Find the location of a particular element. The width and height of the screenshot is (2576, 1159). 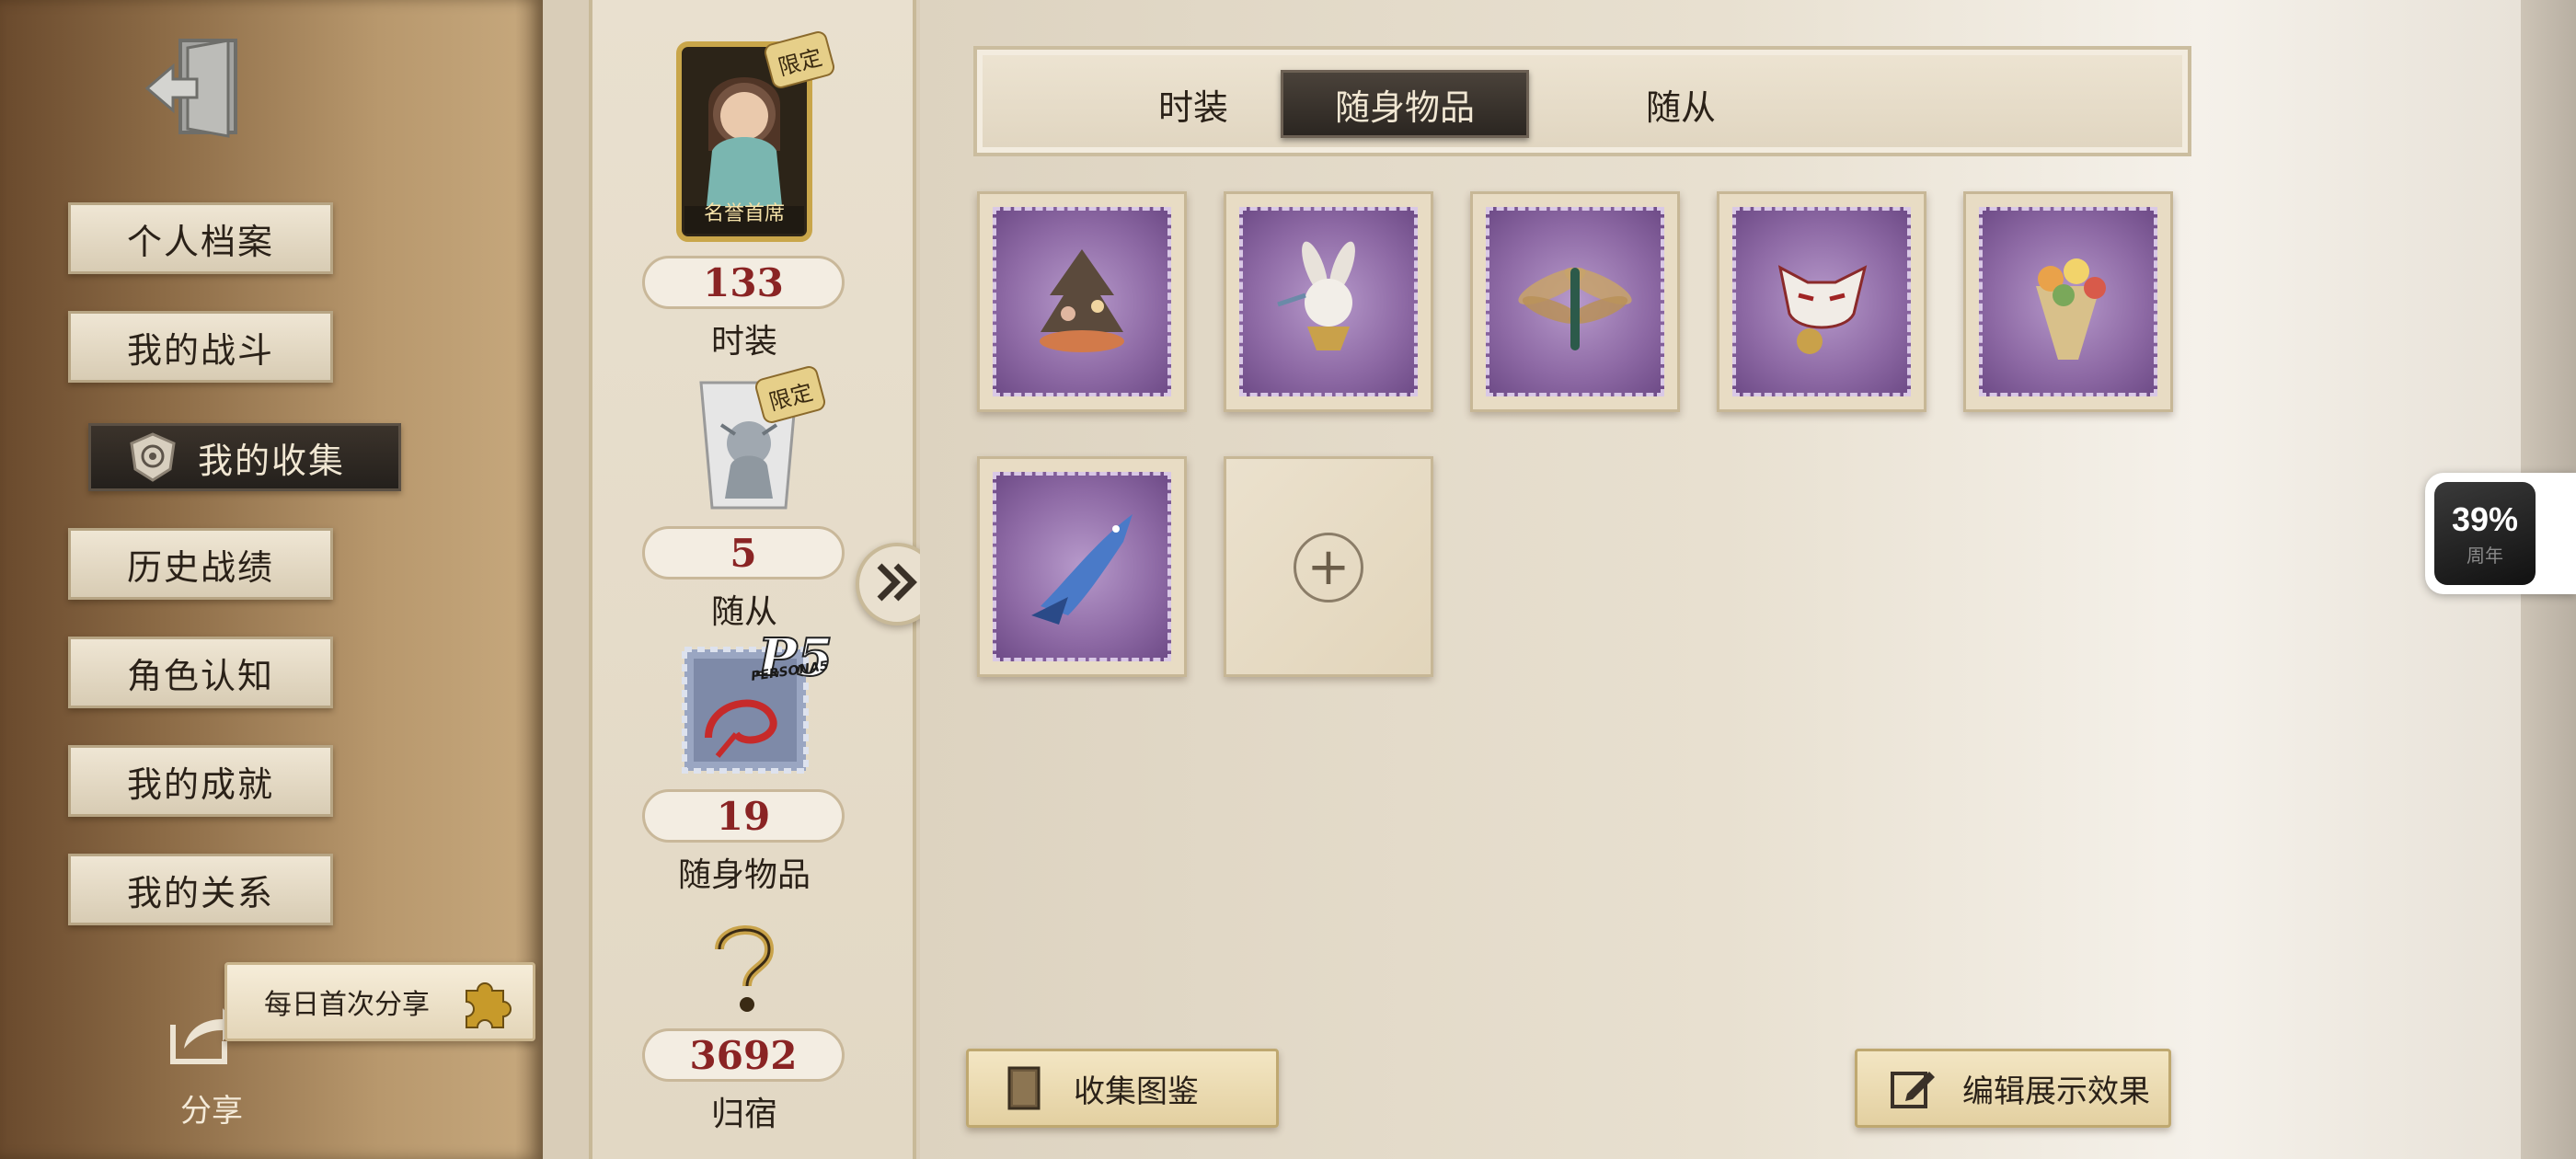

daily-share-text: 每日首次分享 is located at coordinates (347, 1005).